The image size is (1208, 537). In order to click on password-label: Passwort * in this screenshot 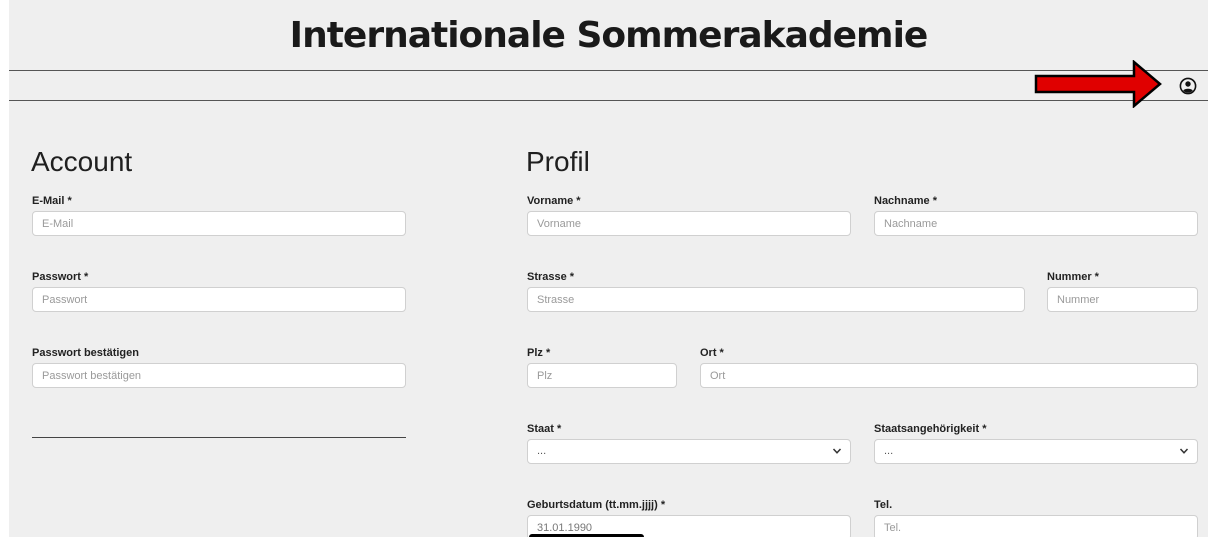, I will do `click(60, 277)`.